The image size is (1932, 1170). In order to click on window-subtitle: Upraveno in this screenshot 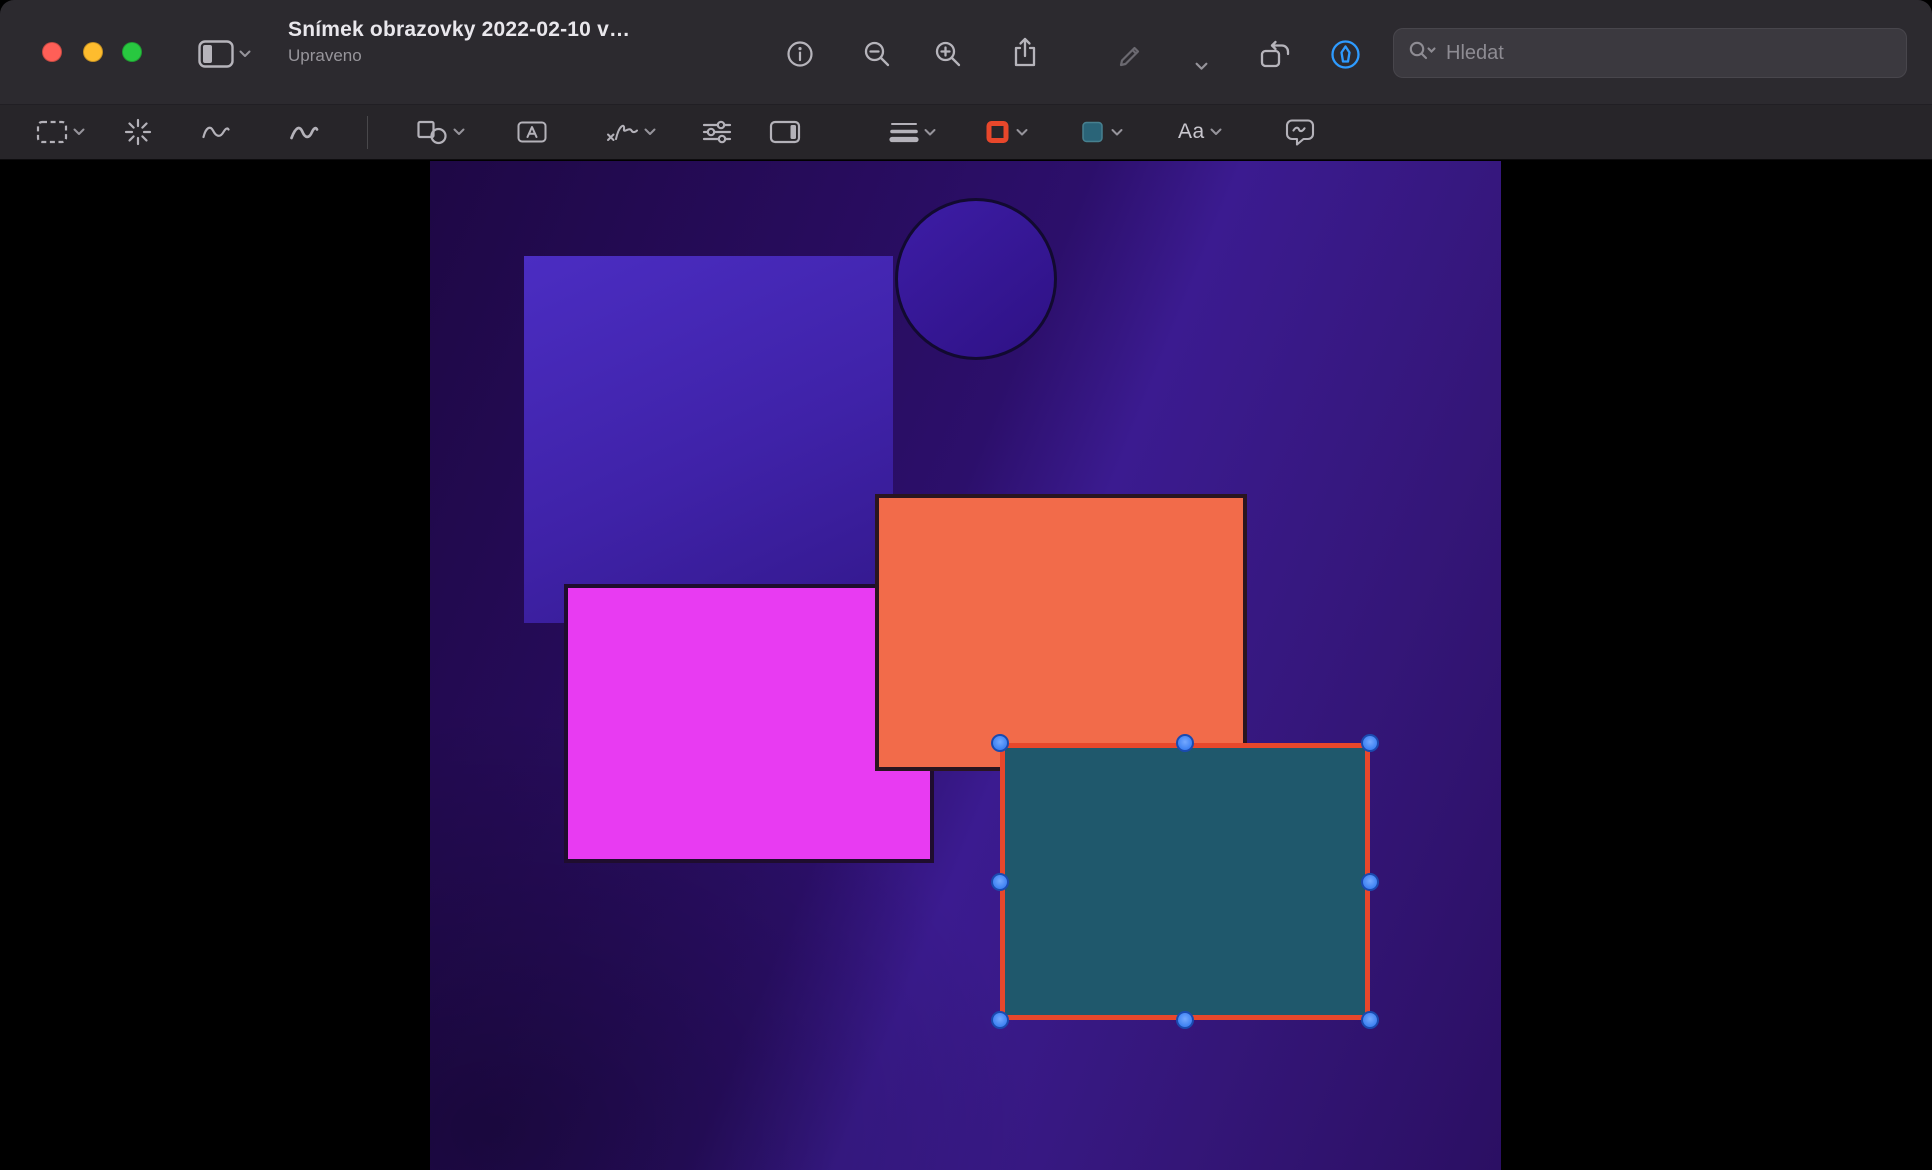, I will do `click(325, 55)`.